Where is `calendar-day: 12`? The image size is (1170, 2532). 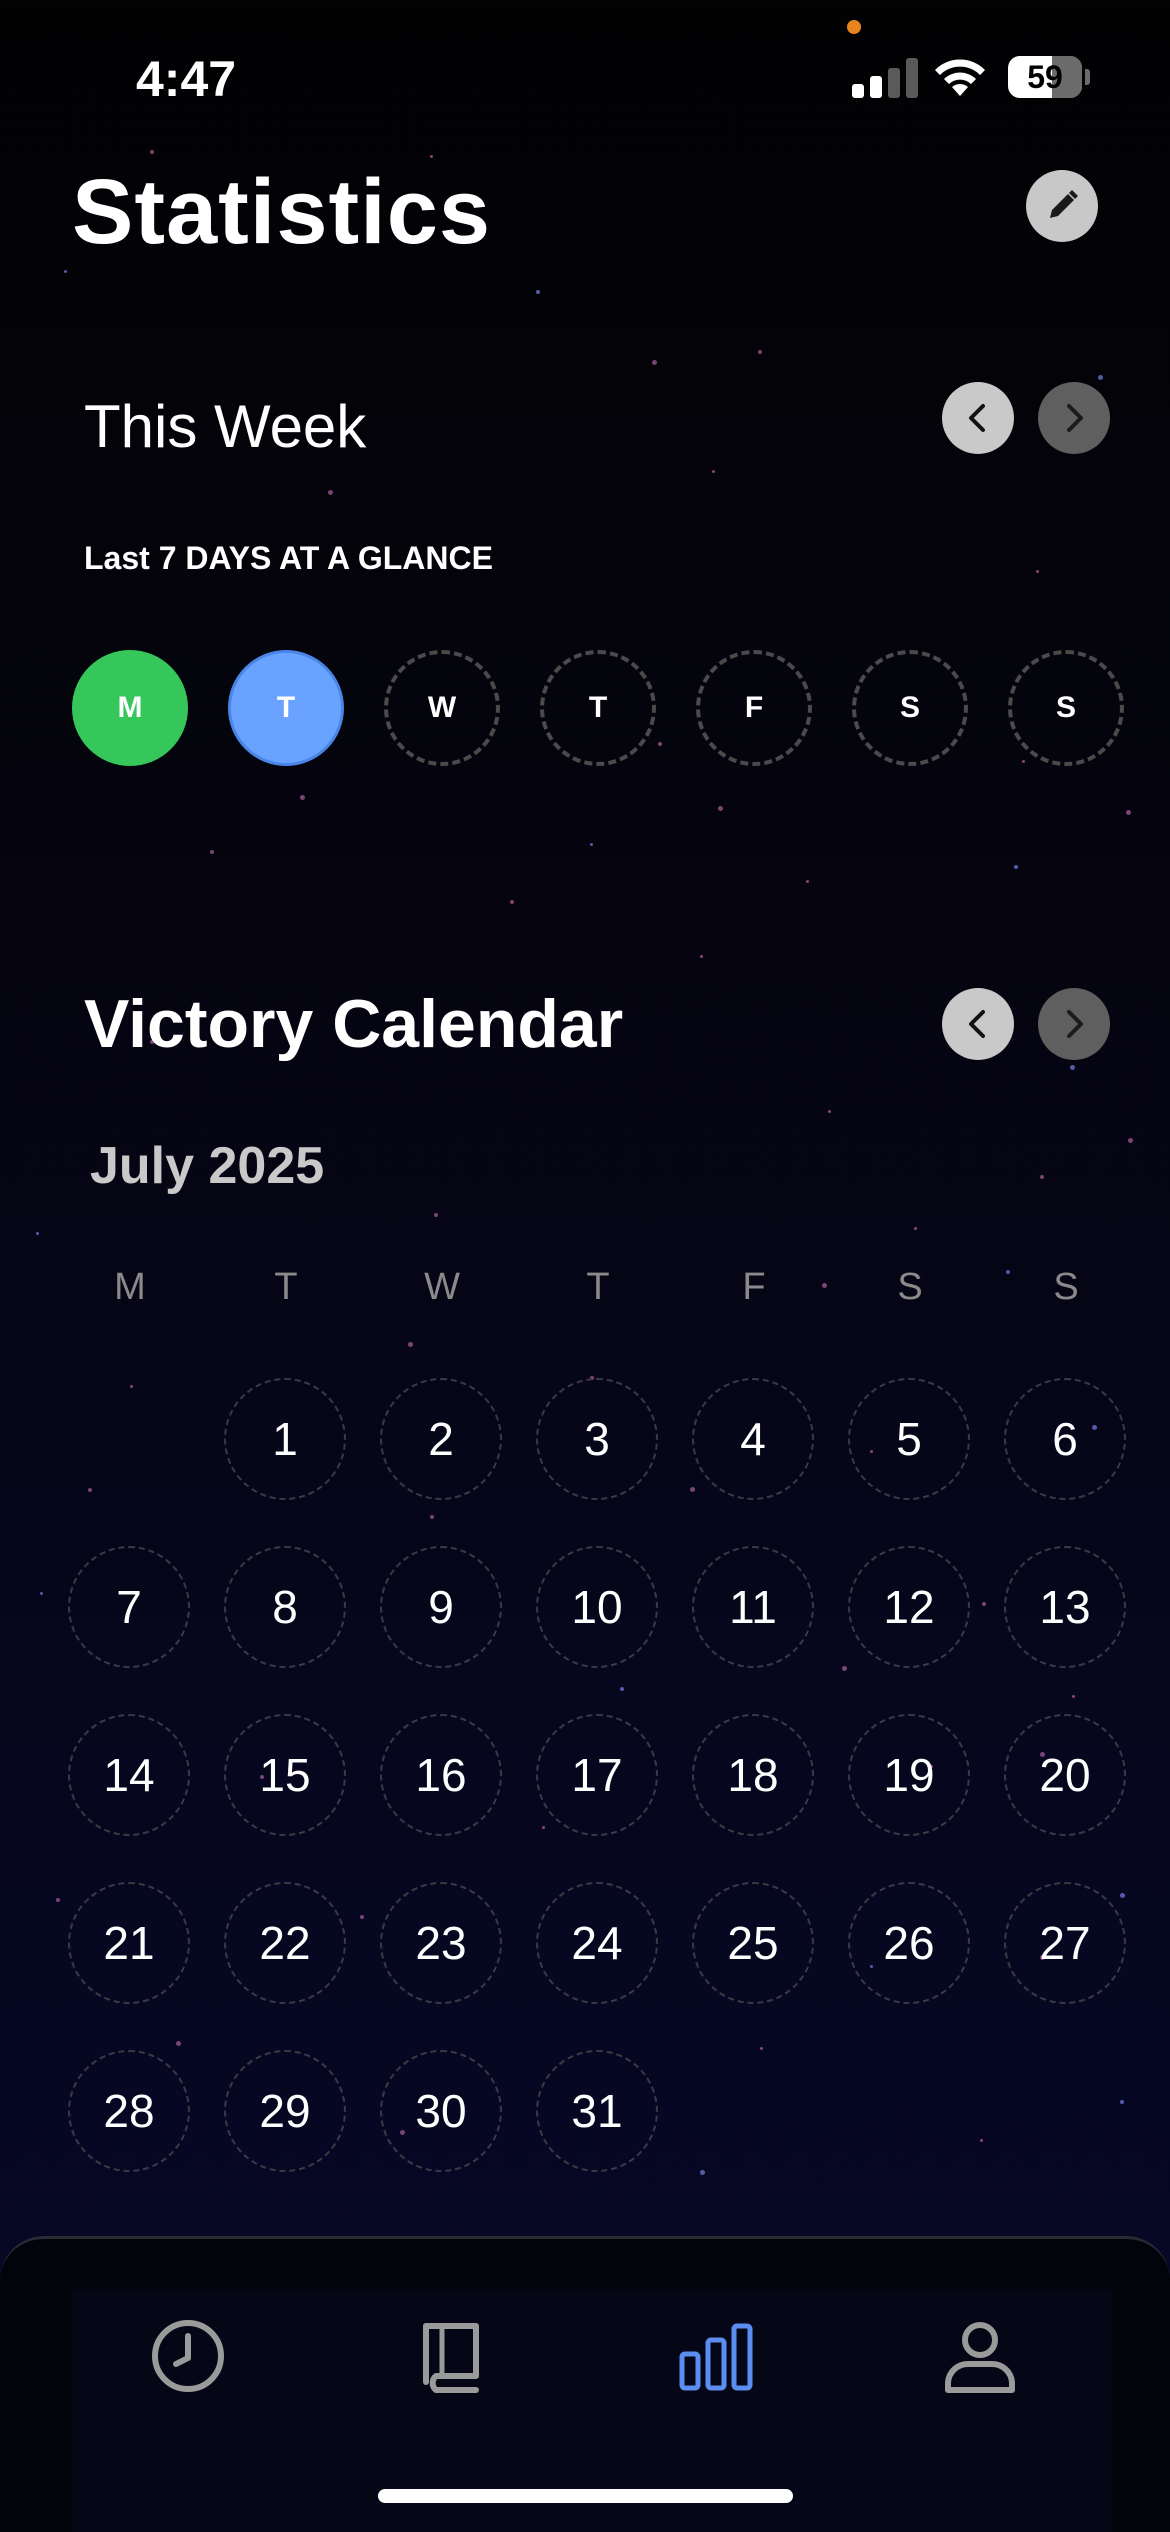
calendar-day: 12 is located at coordinates (909, 1607).